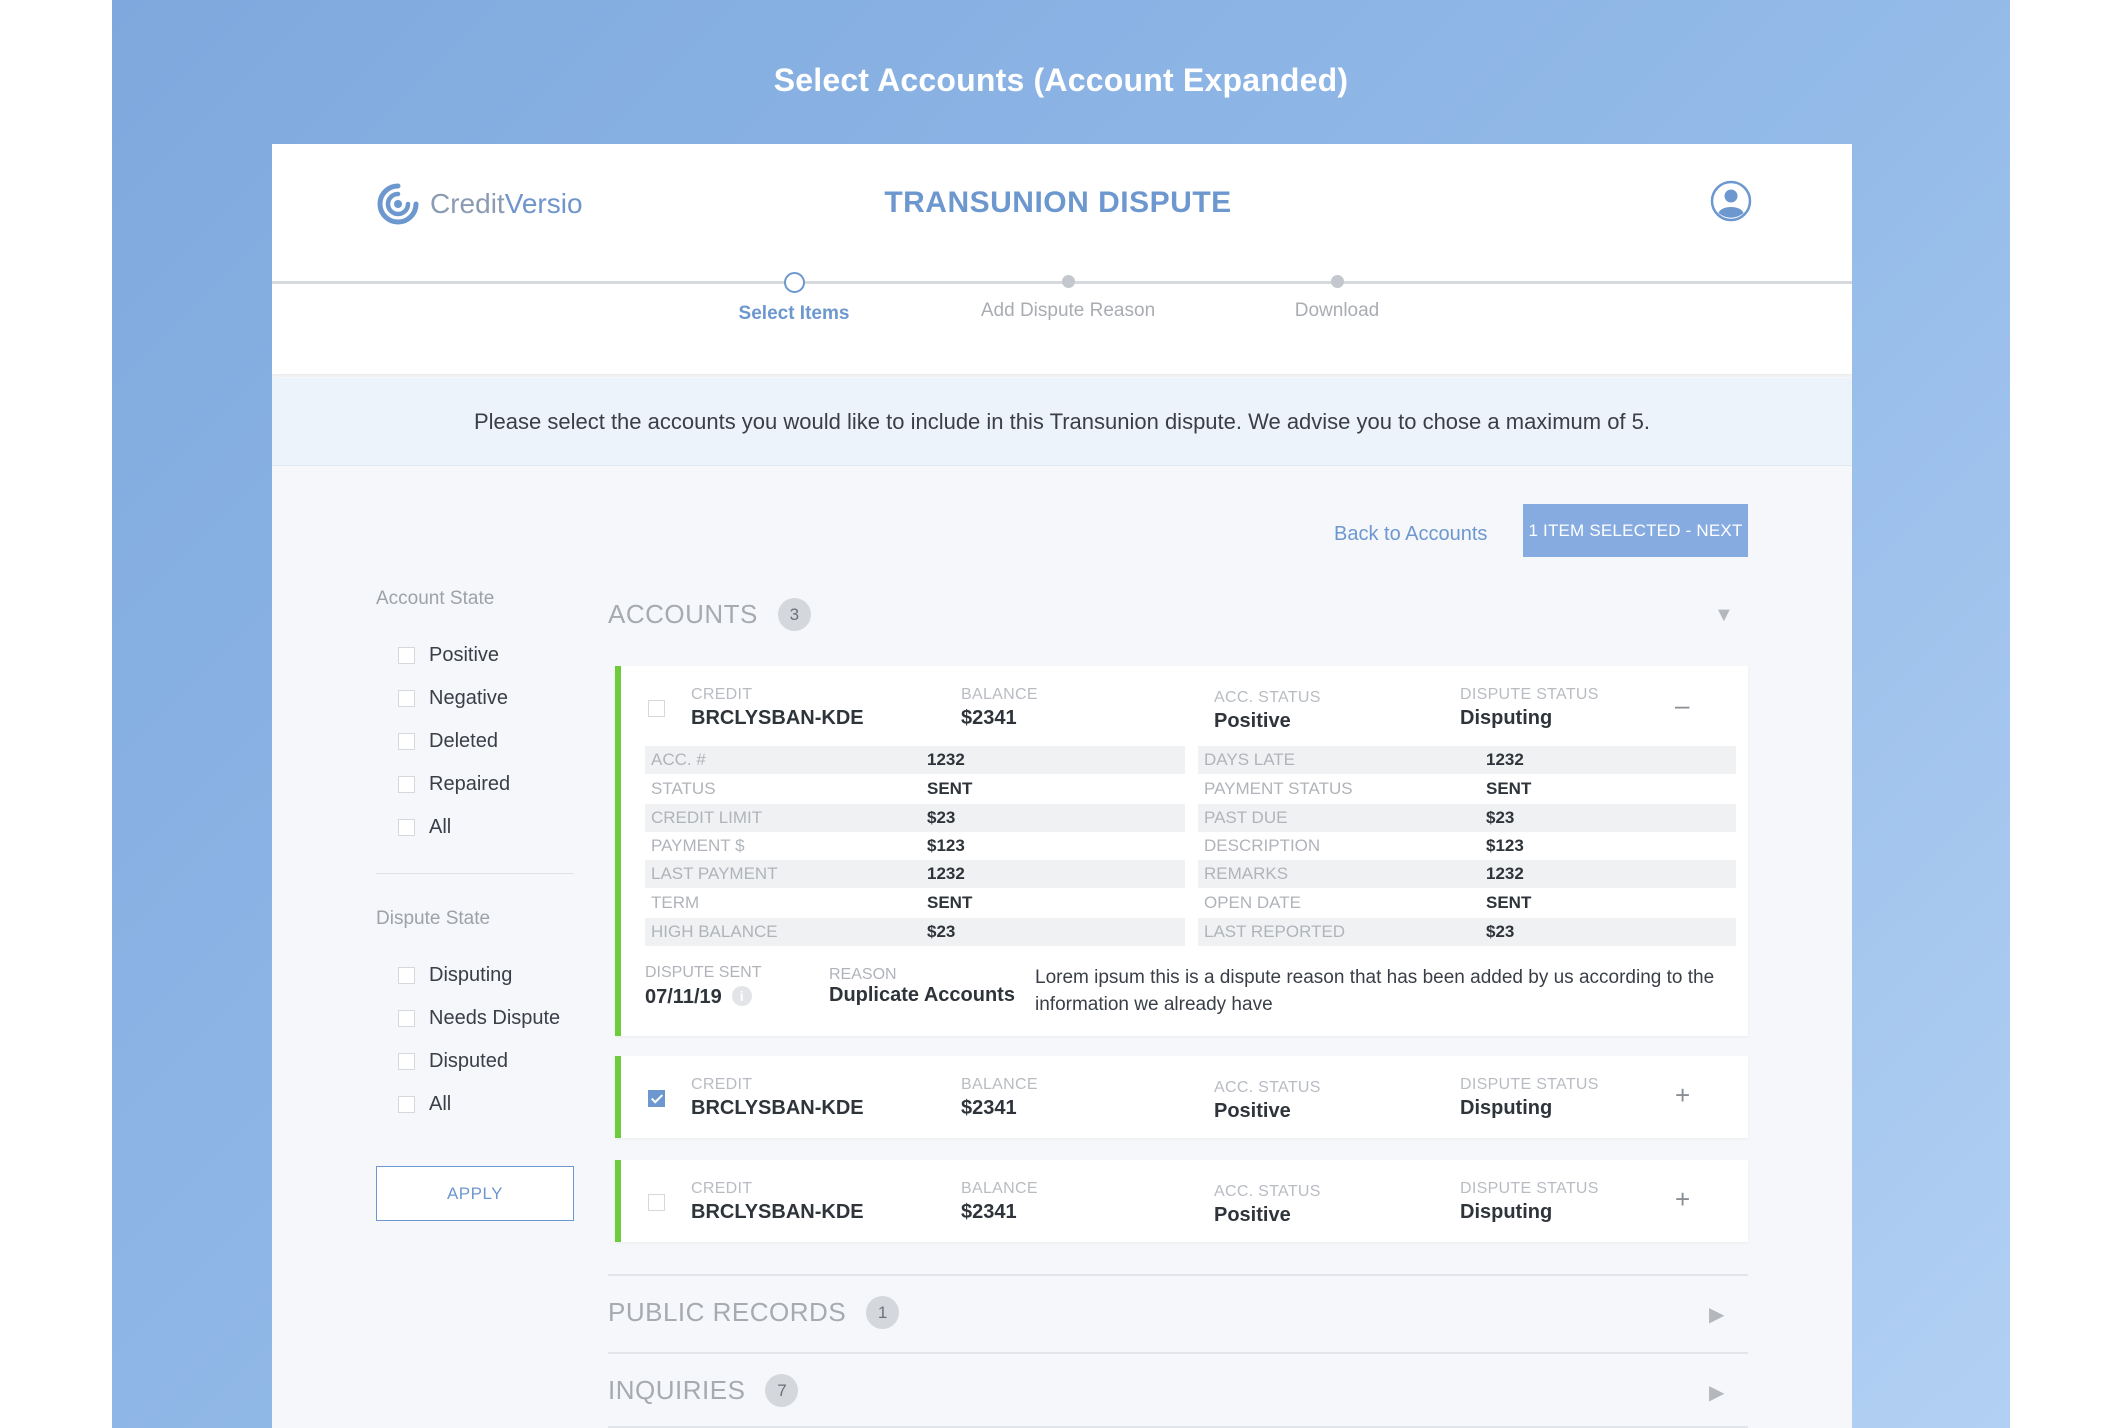  Describe the element at coordinates (1337, 297) in the screenshot. I see `step-download: Download` at that location.